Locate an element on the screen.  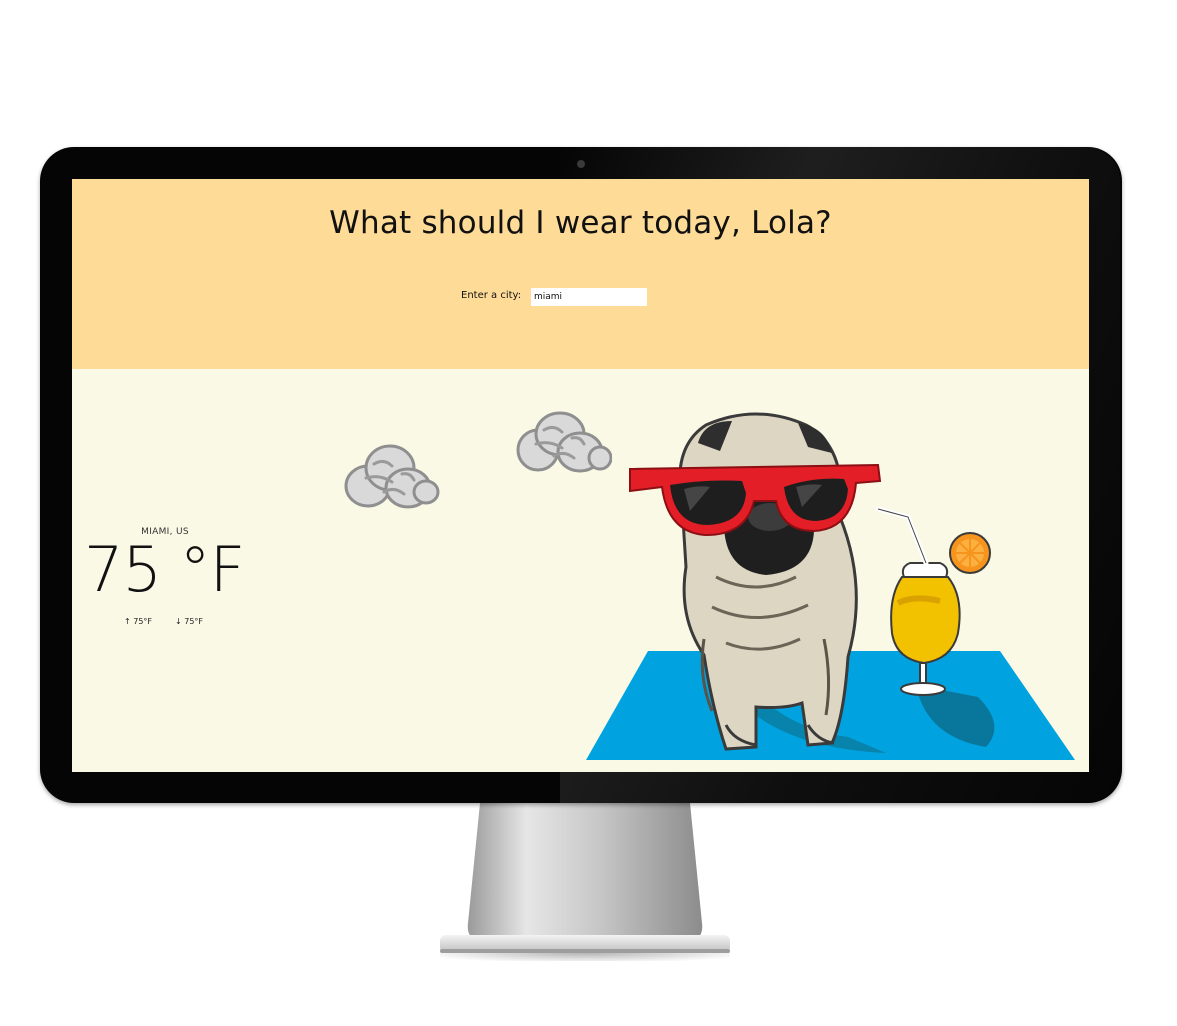
pug-illustration is located at coordinates (830, 586).